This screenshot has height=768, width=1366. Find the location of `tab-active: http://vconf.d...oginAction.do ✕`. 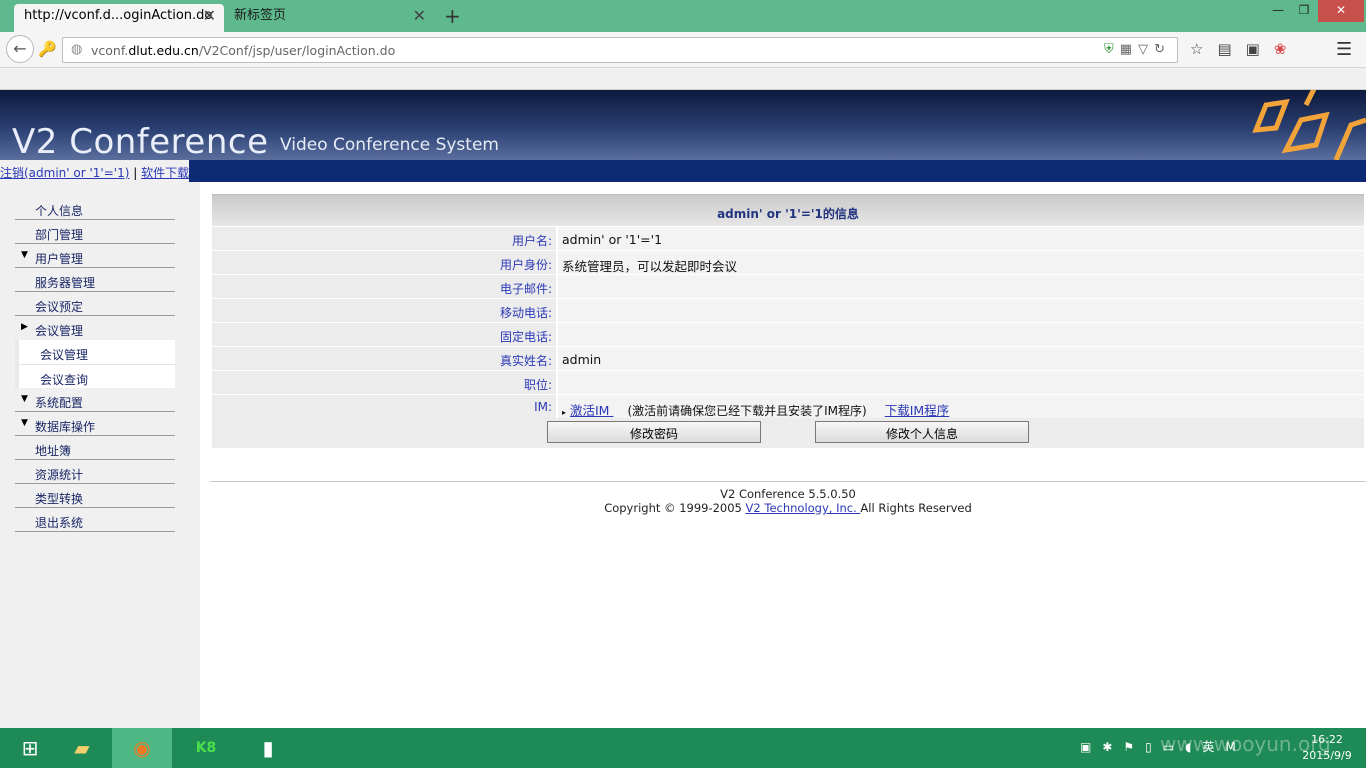

tab-active: http://vconf.d...oginAction.do ✕ is located at coordinates (119, 18).